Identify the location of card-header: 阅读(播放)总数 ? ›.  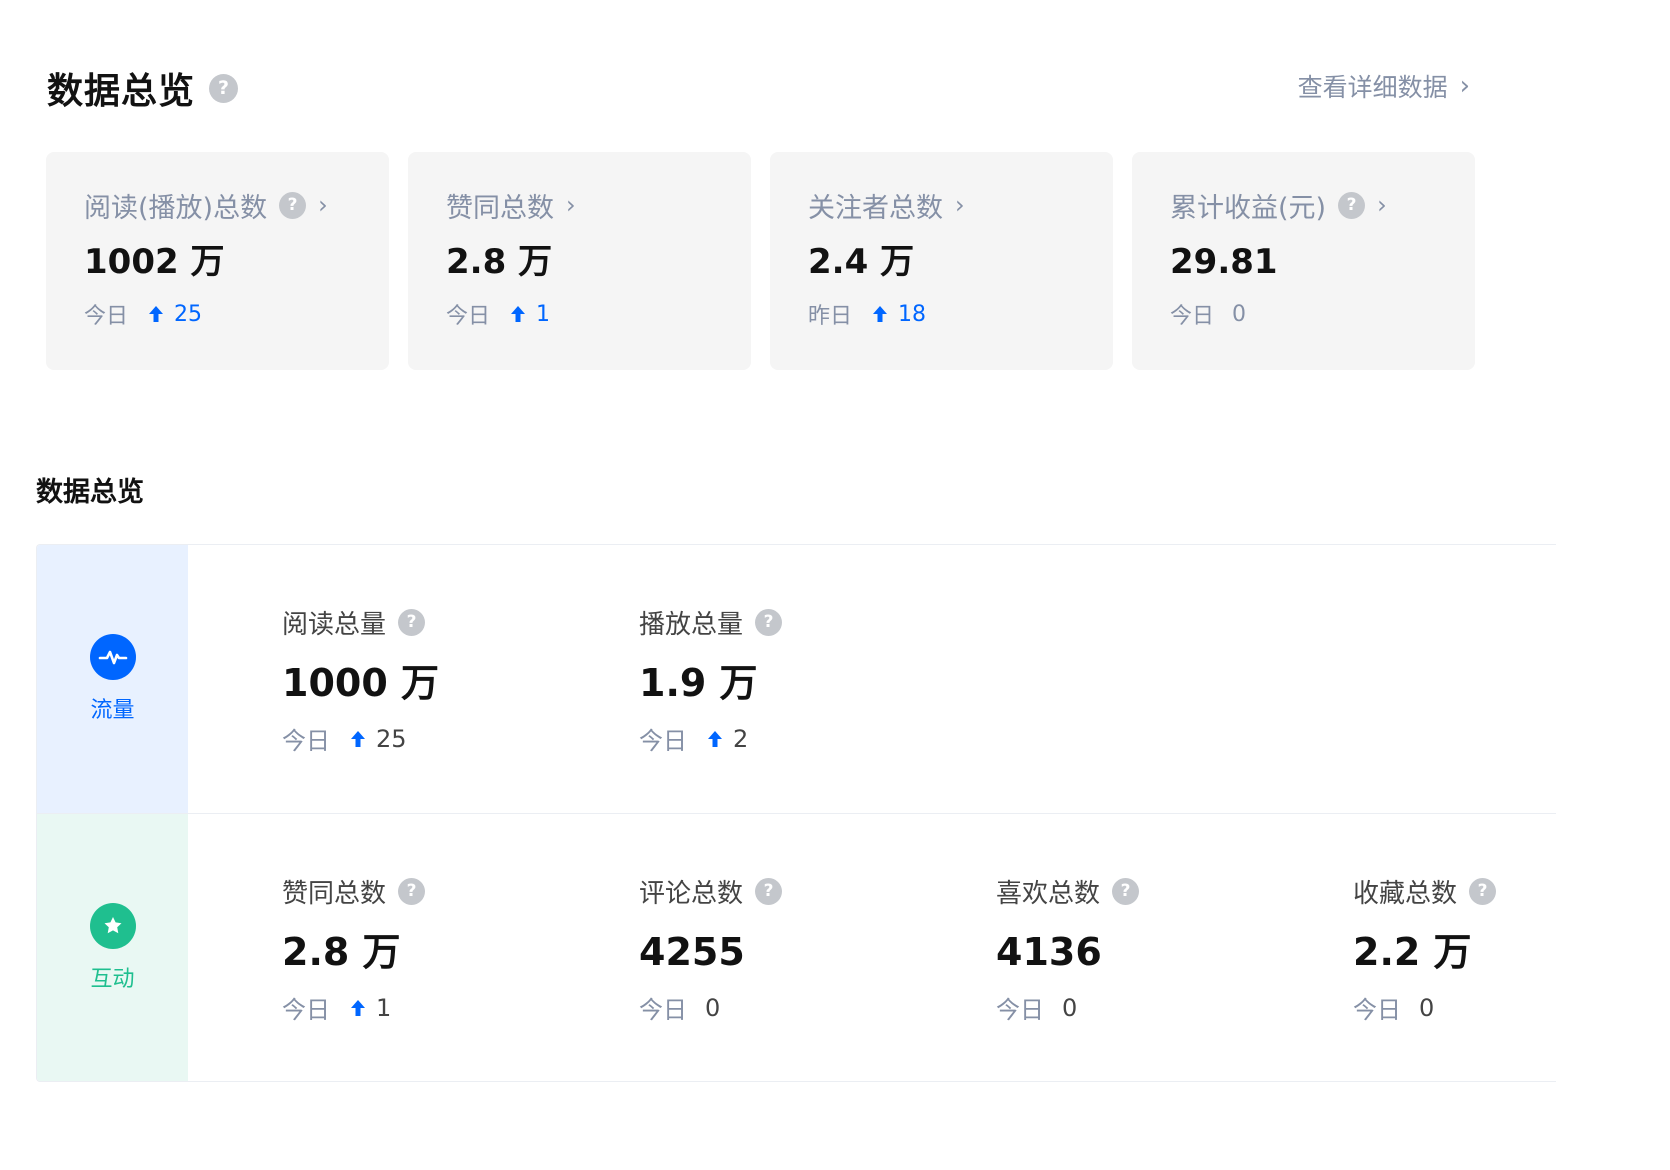
(236, 206).